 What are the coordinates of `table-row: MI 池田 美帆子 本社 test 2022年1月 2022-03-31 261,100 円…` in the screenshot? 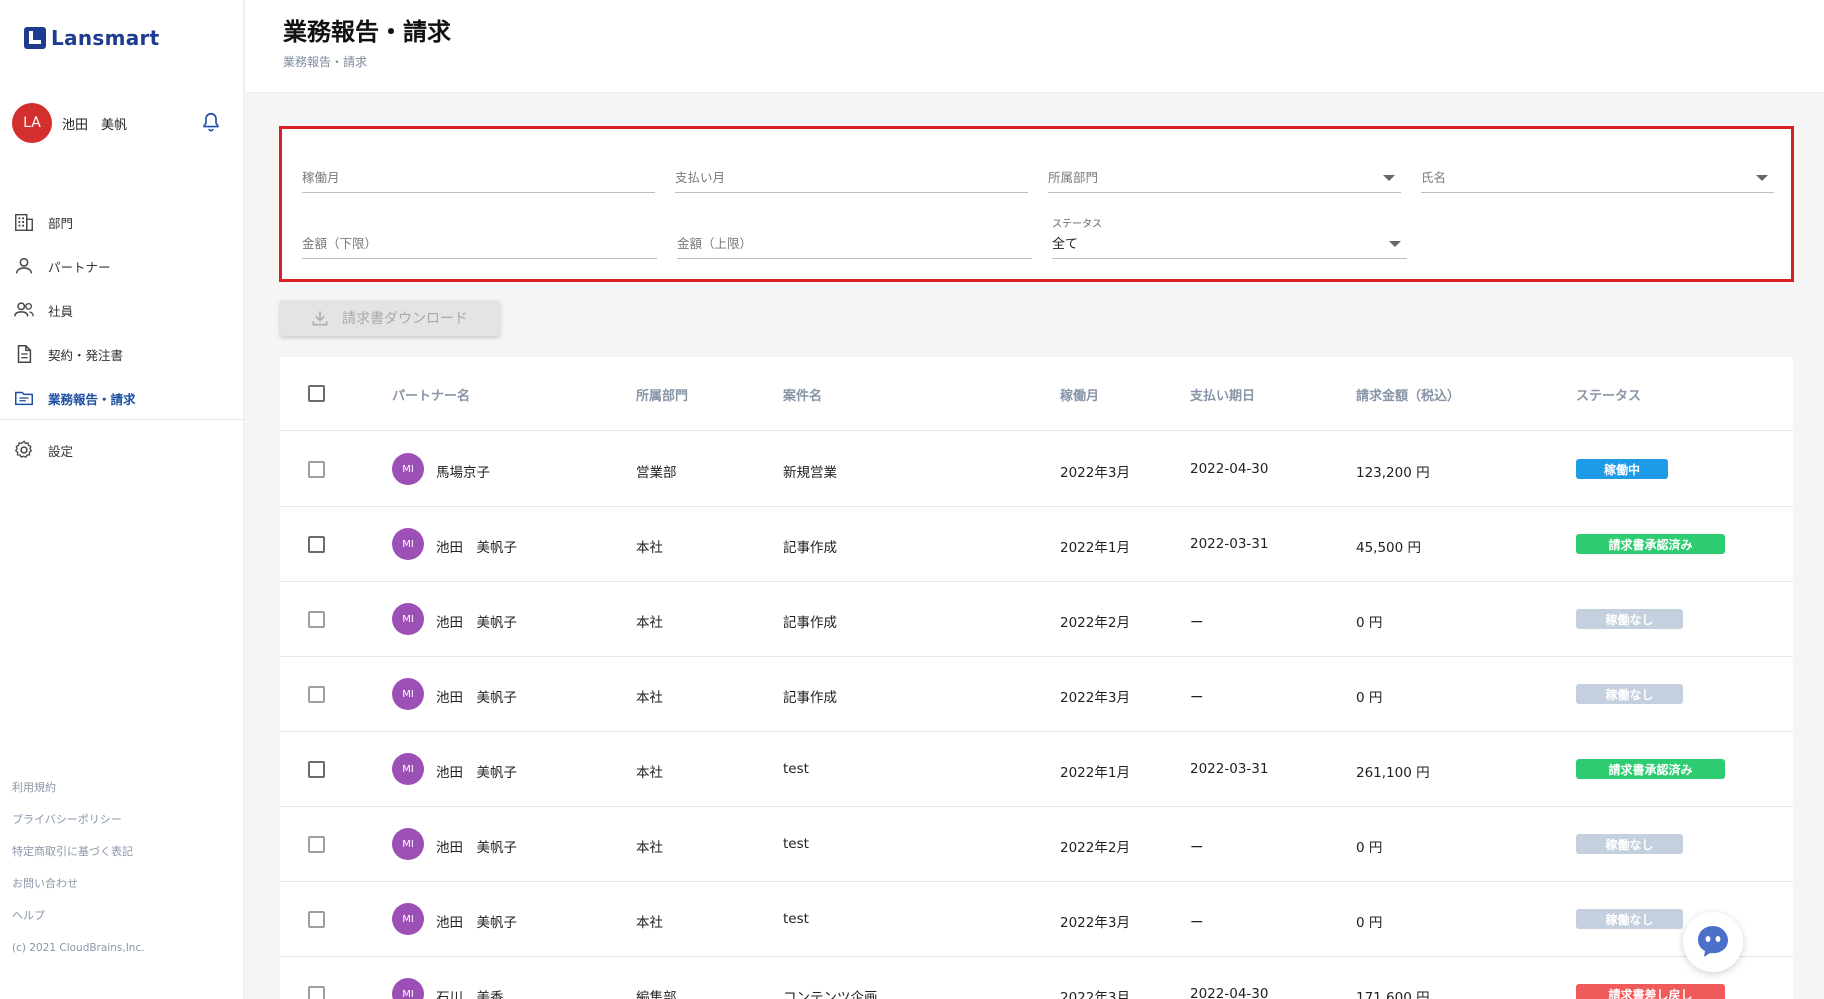 It's located at (1036, 769).